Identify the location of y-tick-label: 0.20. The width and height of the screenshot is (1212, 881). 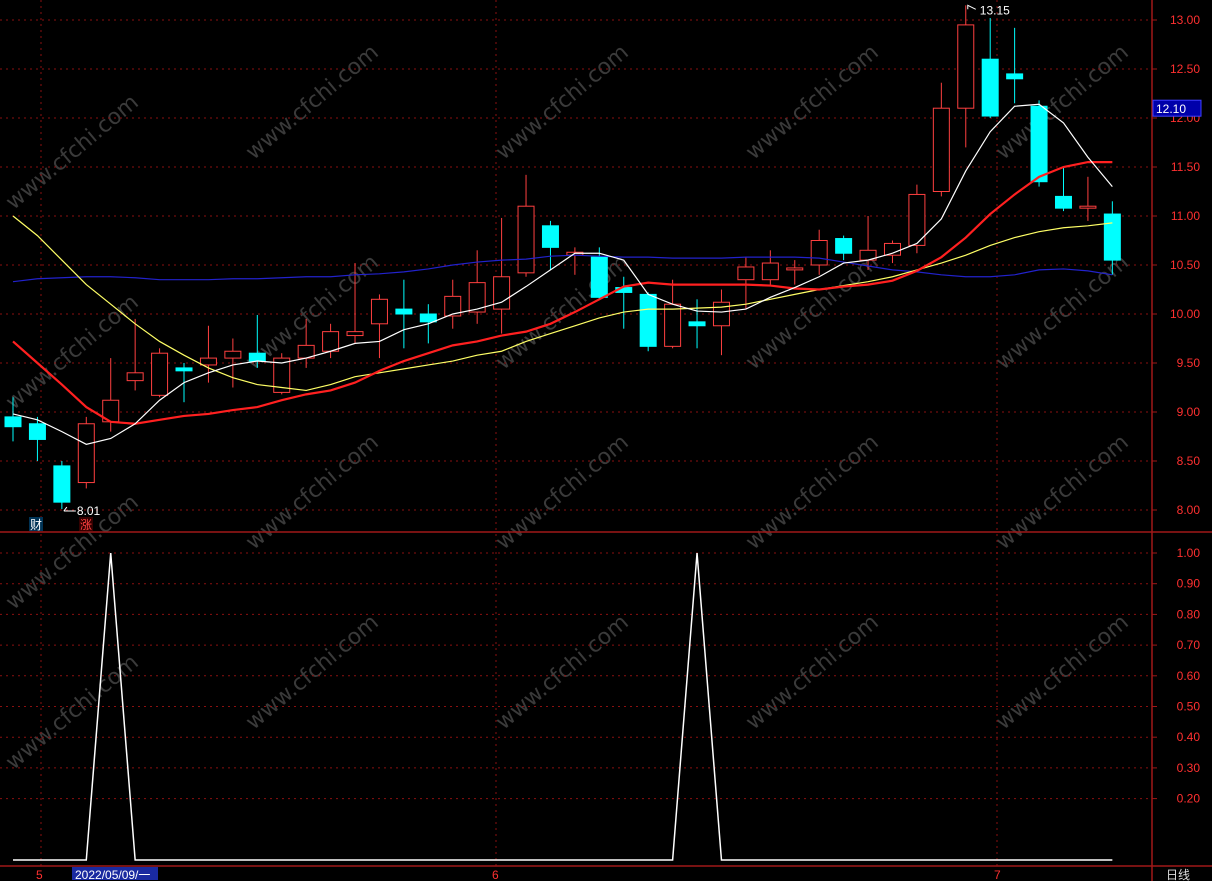
(1189, 799).